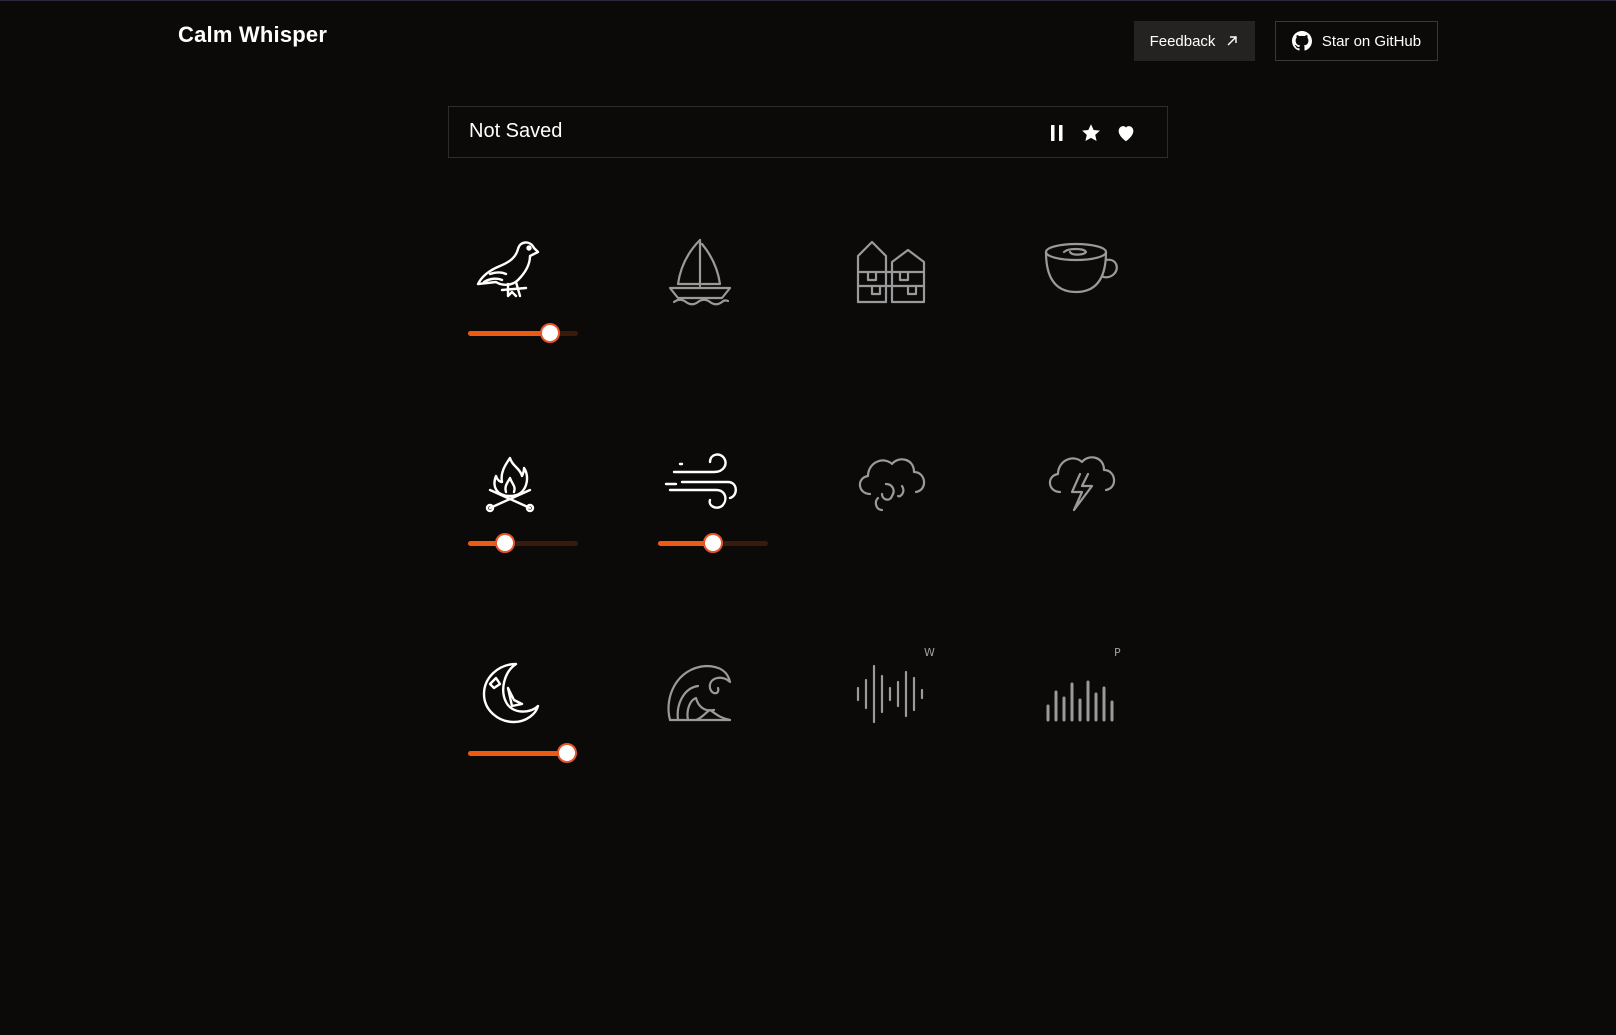 This screenshot has height=1035, width=1616. What do you see at coordinates (252, 35) in the screenshot?
I see `brand-title: Calm Whisper` at bounding box center [252, 35].